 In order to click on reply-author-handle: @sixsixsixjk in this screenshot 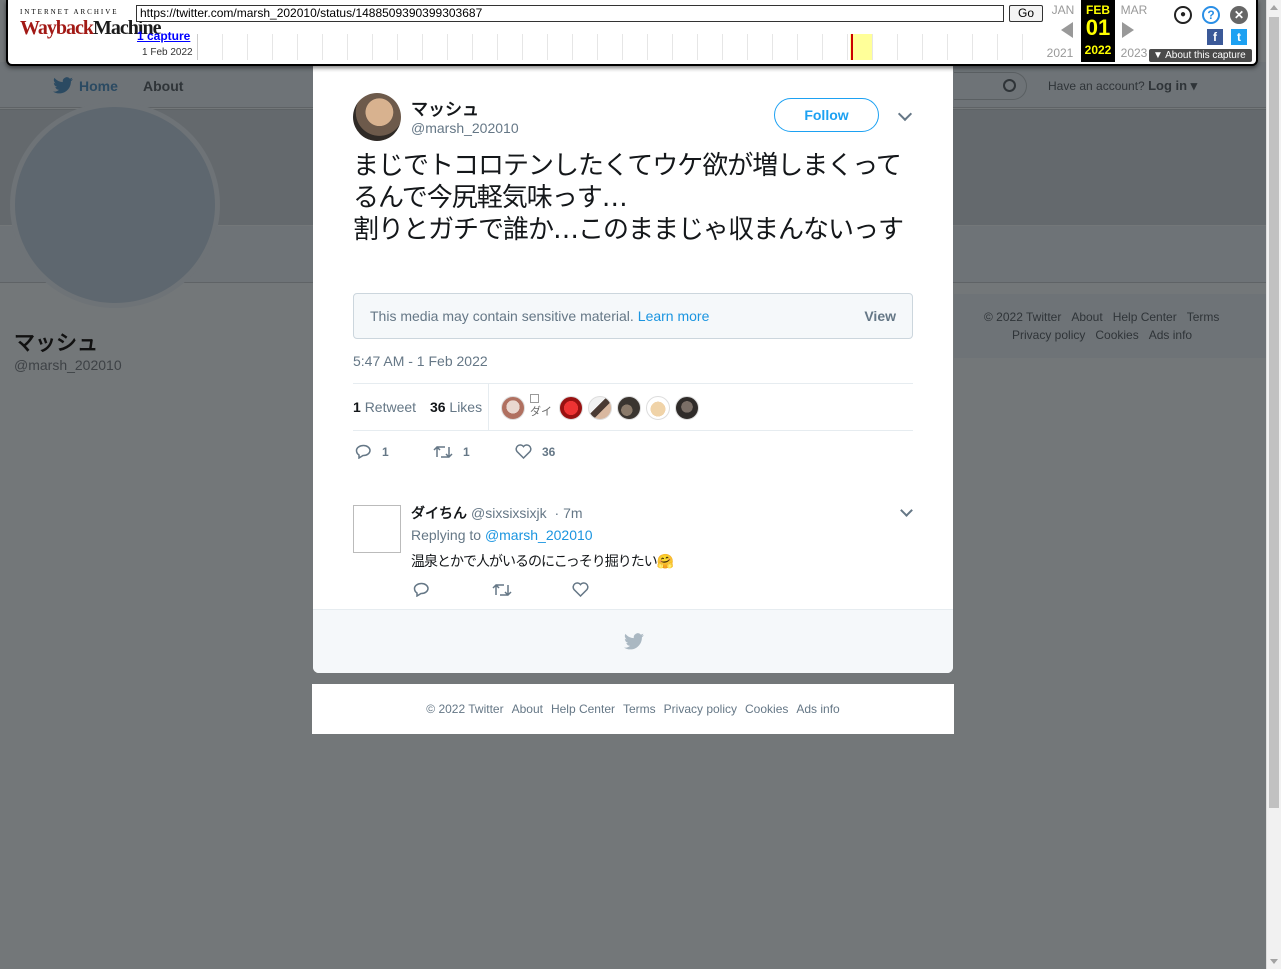, I will do `click(509, 513)`.